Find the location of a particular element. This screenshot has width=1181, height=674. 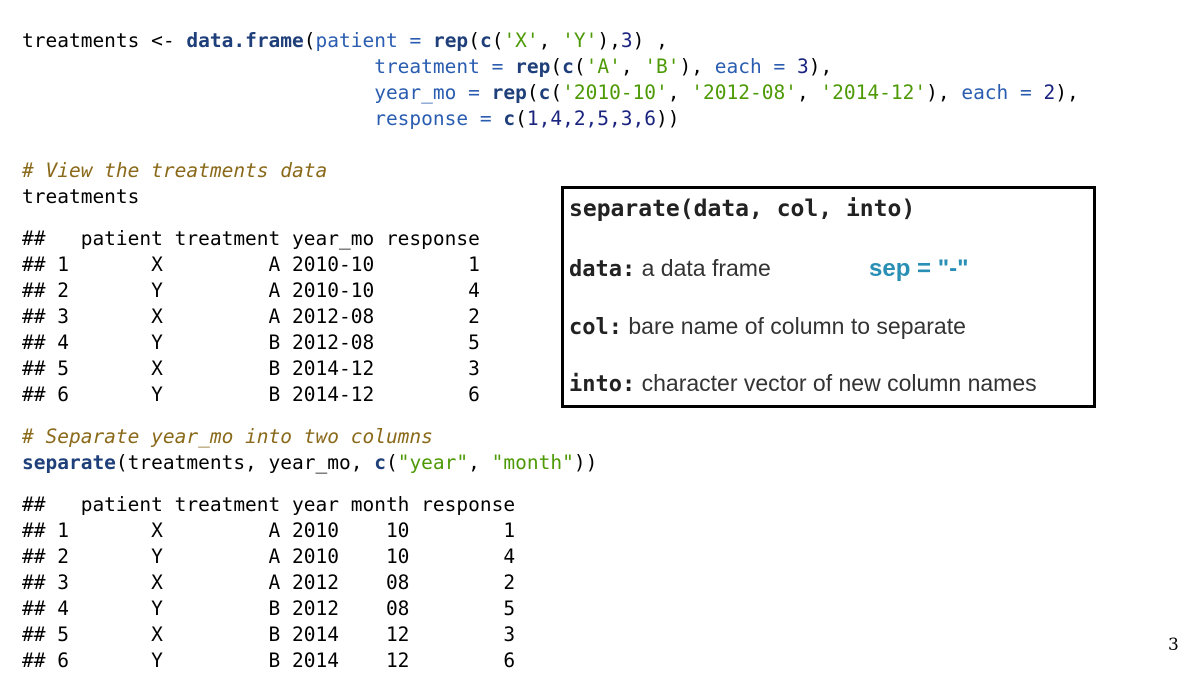

param-description: a data frame is located at coordinates (703, 268).